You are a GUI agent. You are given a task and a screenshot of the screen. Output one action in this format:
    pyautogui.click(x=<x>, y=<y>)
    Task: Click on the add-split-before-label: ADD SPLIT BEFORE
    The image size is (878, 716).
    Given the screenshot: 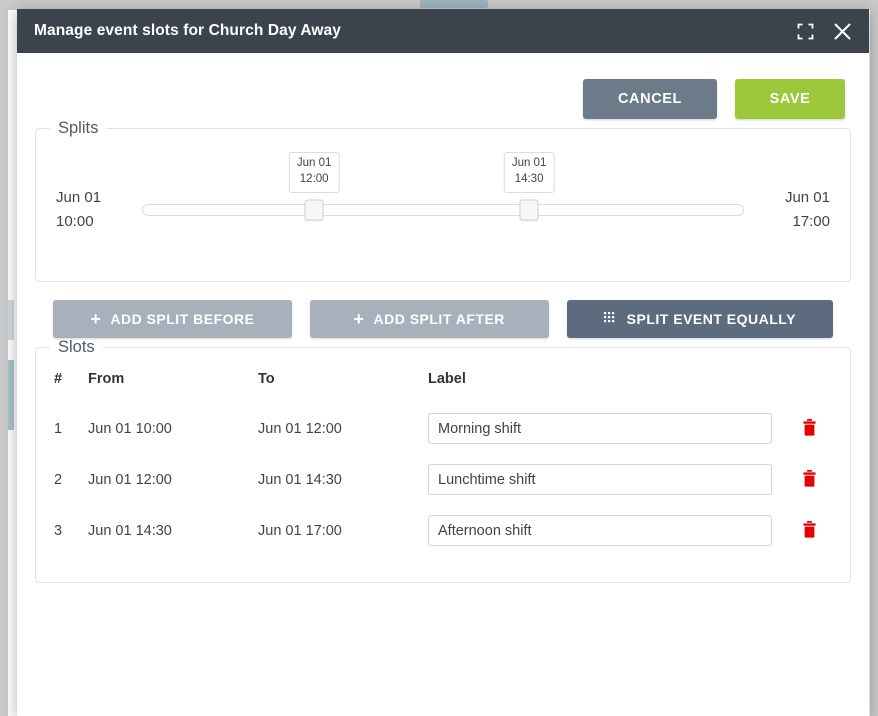 What is the action you would take?
    pyautogui.click(x=182, y=319)
    